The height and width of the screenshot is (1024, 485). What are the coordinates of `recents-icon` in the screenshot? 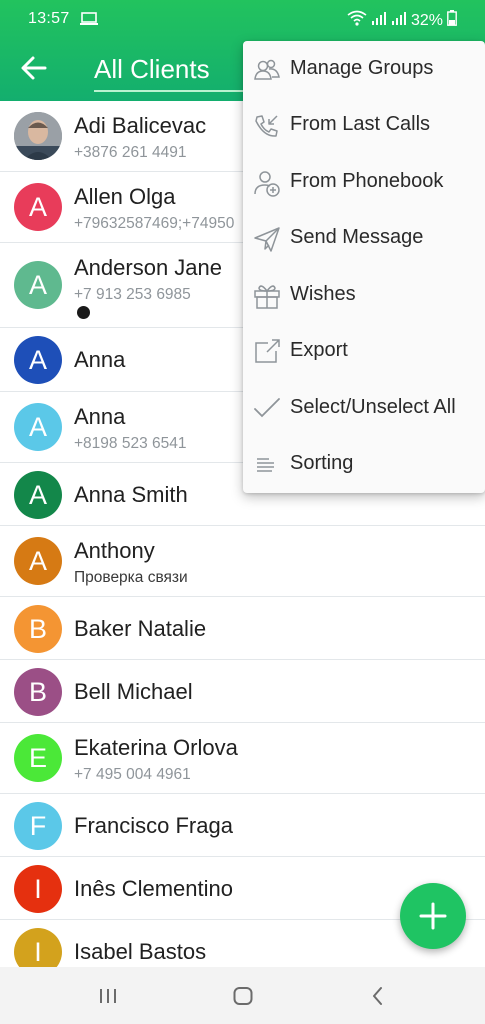 It's located at (108, 996).